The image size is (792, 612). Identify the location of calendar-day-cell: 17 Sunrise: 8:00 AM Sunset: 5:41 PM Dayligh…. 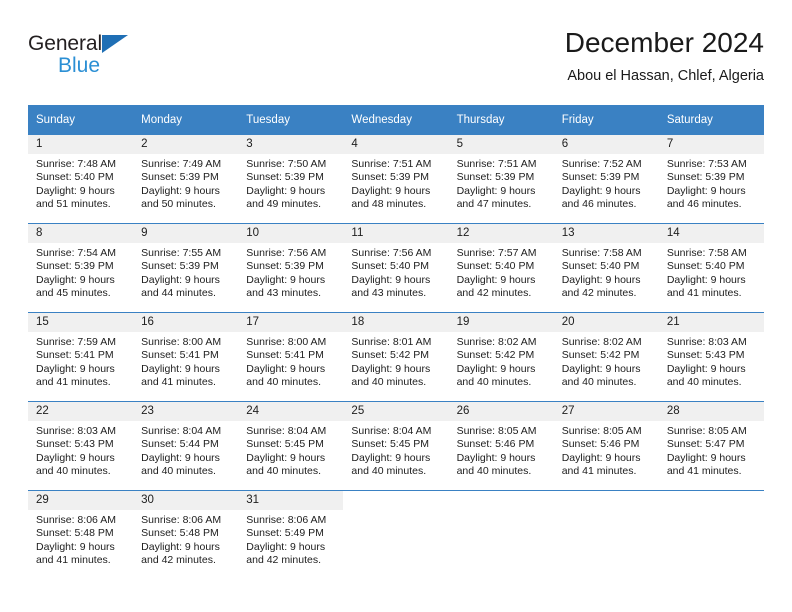
(291, 357).